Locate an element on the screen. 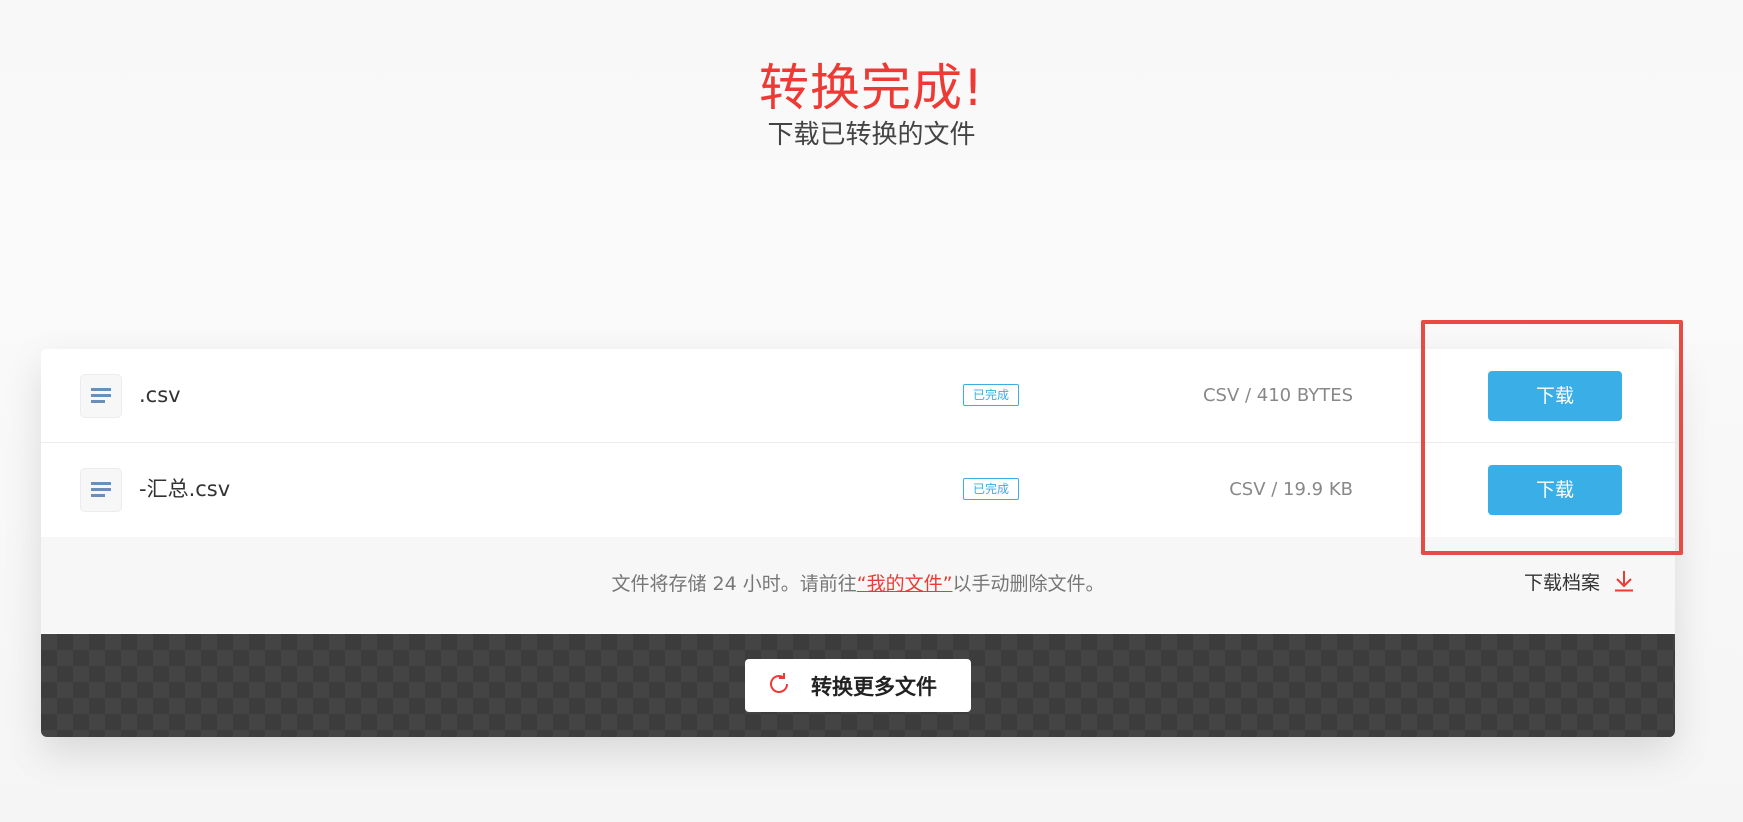  download-archive-button: 下载档案 is located at coordinates (1579, 583).